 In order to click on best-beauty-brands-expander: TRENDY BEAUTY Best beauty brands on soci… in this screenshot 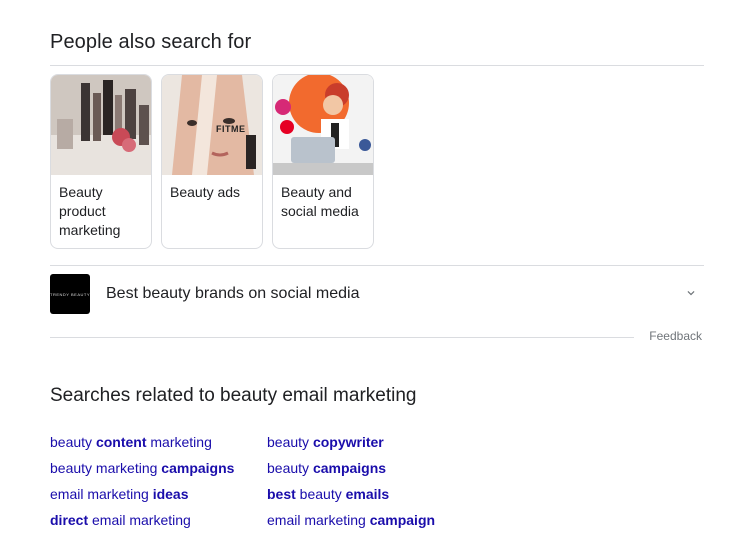, I will do `click(377, 294)`.